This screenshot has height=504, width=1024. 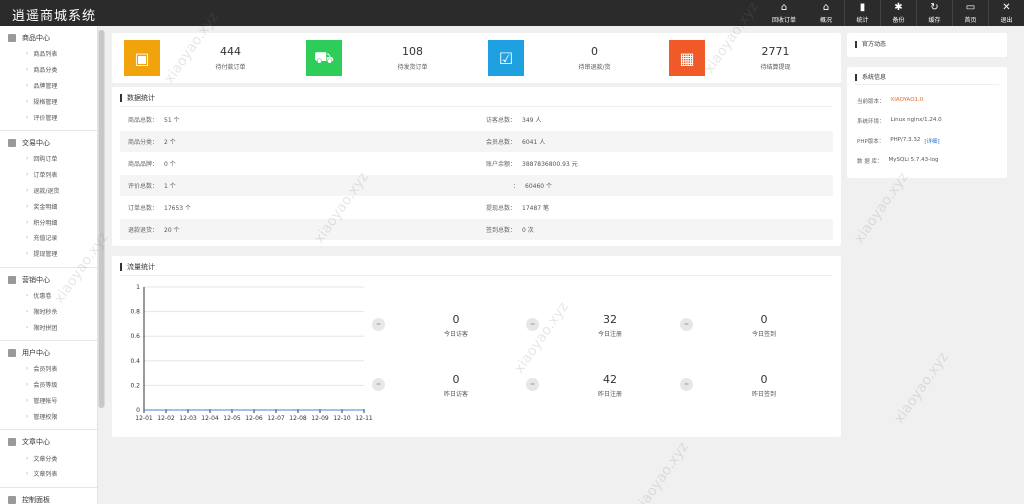 I want to click on stats-card: ▣ 444 待付款订单 ⛟ 108 待发货订单 ☑ 0 待审退款/货 ▦ 2771 待结算提现, so click(x=476, y=58).